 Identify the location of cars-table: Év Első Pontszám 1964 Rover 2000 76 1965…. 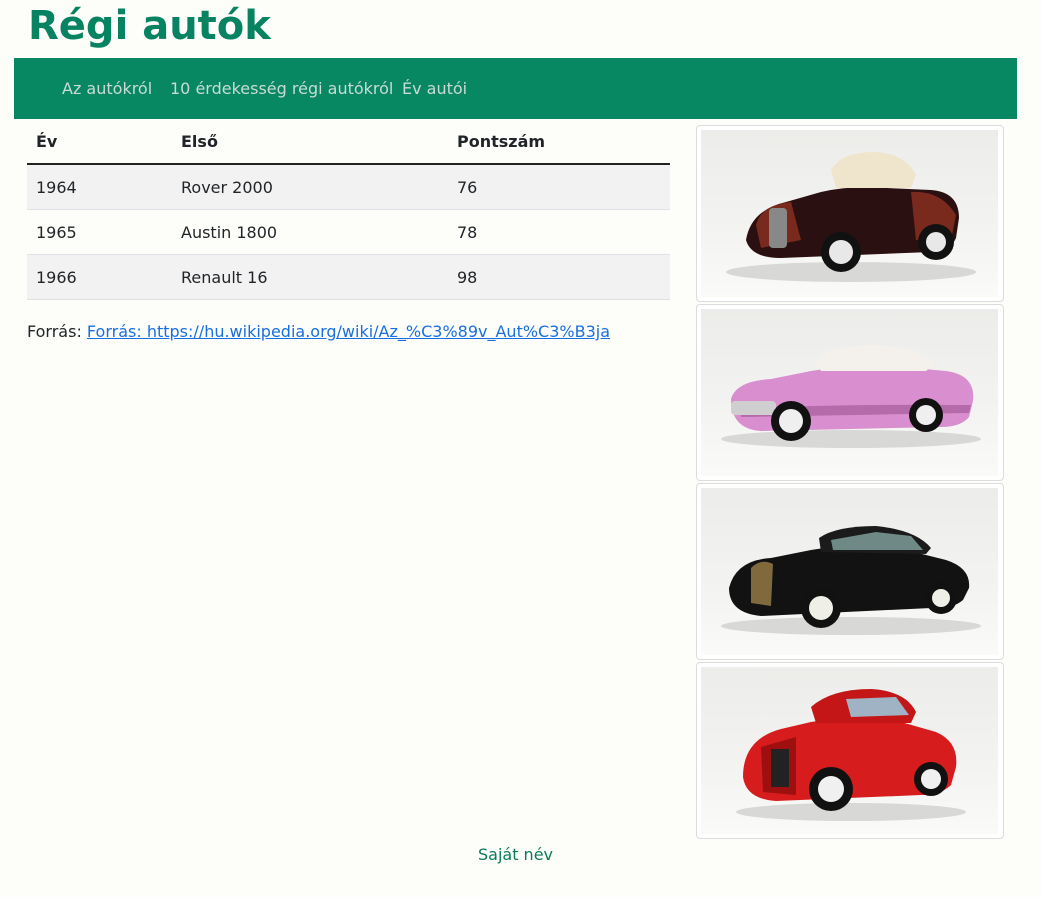
(348, 209).